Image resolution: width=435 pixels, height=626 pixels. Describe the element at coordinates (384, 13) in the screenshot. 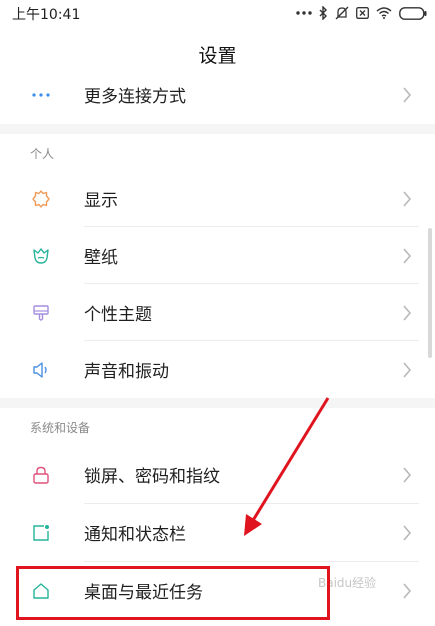

I see `wifi-icon` at that location.